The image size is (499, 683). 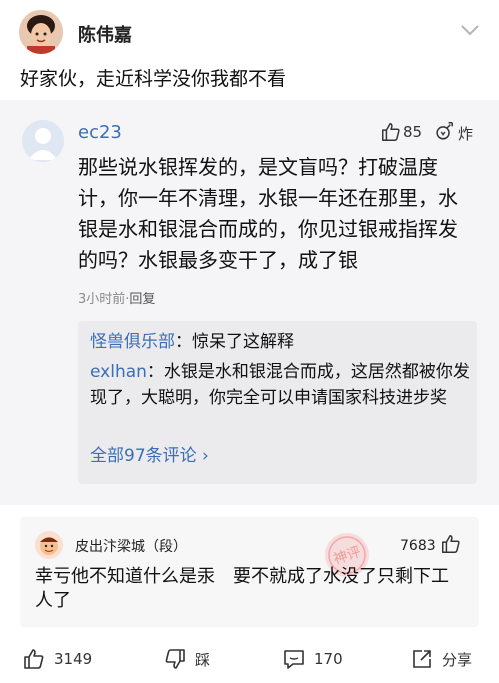 I want to click on like-button: 3149, so click(x=57, y=659).